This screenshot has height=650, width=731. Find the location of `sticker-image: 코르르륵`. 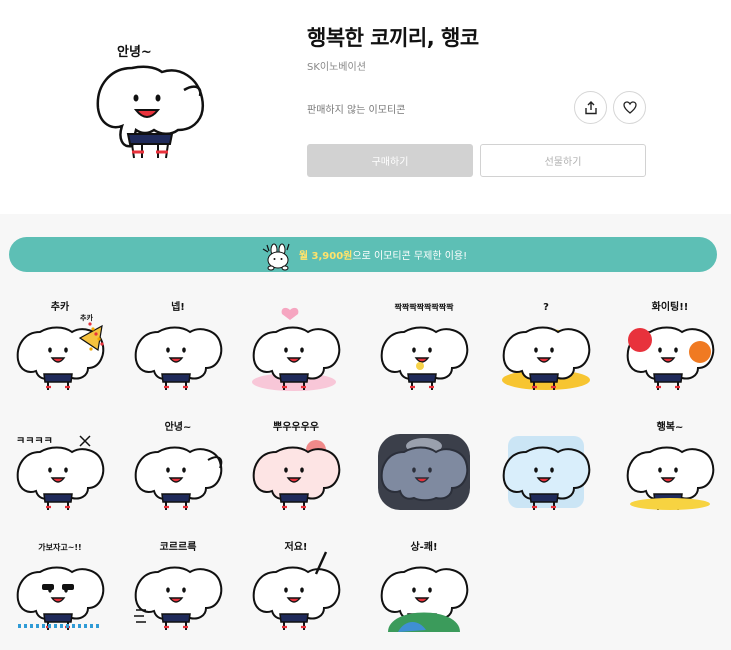

sticker-image: 코르르륵 is located at coordinates (178, 585).